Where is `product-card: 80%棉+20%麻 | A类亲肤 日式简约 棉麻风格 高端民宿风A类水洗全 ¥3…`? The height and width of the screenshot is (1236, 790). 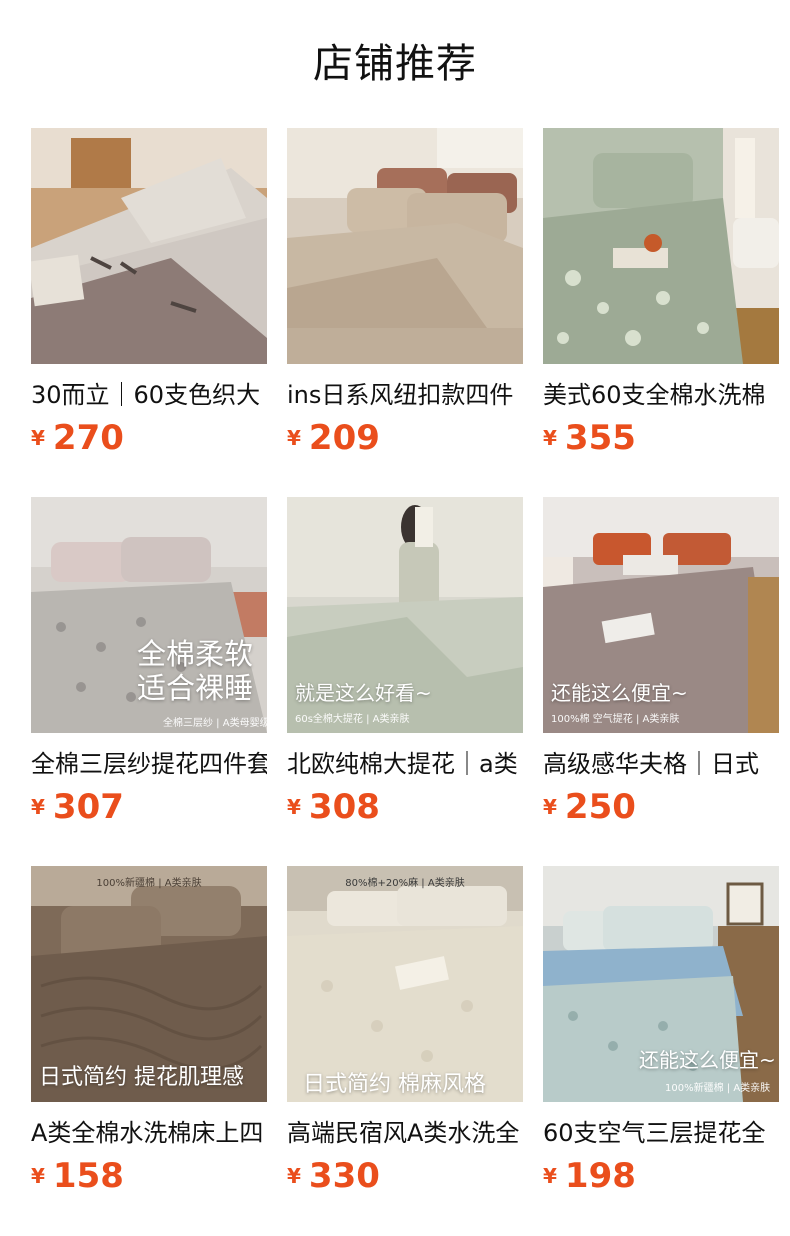 product-card: 80%棉+20%麻 | A类亲肤 日式简约 棉麻风格 高端民宿风A类水洗全 ¥3… is located at coordinates (405, 1031).